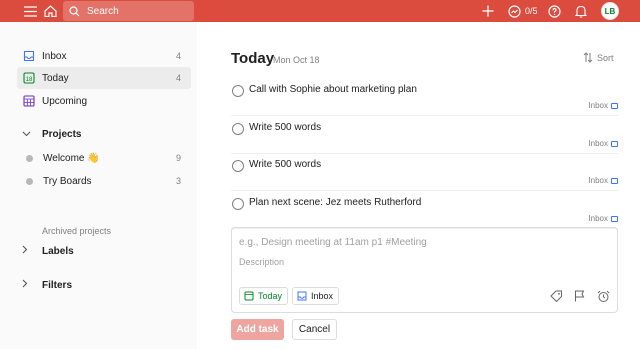  What do you see at coordinates (178, 158) in the screenshot?
I see `project-count: 9` at bounding box center [178, 158].